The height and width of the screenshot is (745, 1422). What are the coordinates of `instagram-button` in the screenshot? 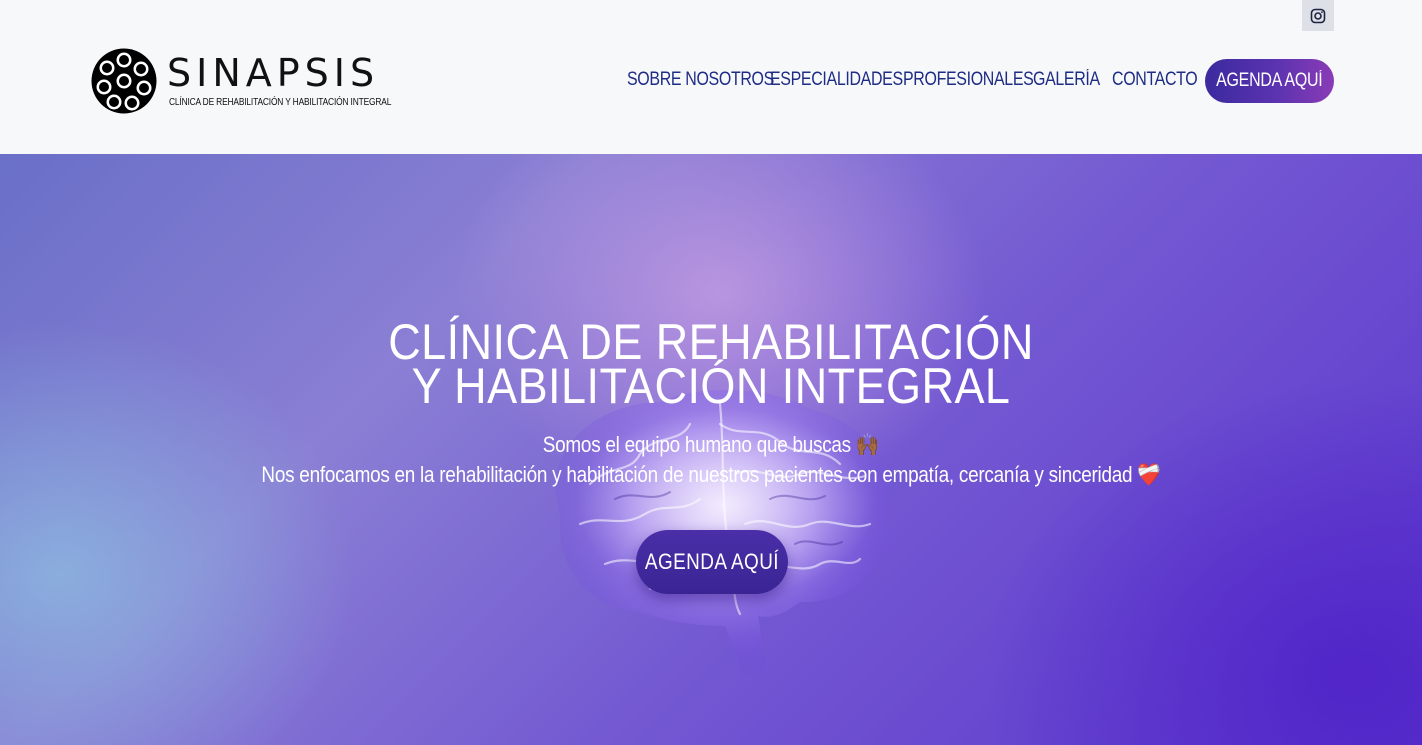 It's located at (1318, 15).